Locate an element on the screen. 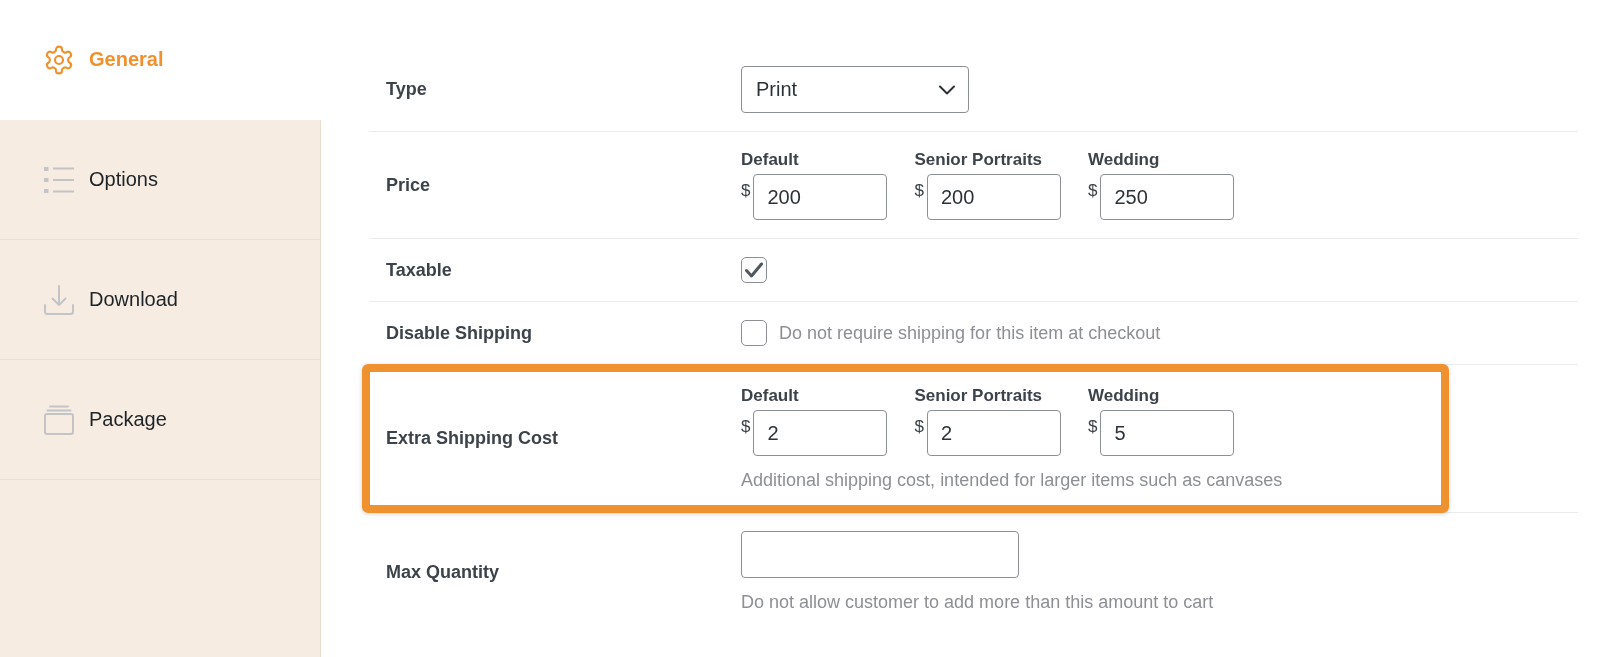 This screenshot has height=657, width=1600. field-label: Price is located at coordinates (408, 185).